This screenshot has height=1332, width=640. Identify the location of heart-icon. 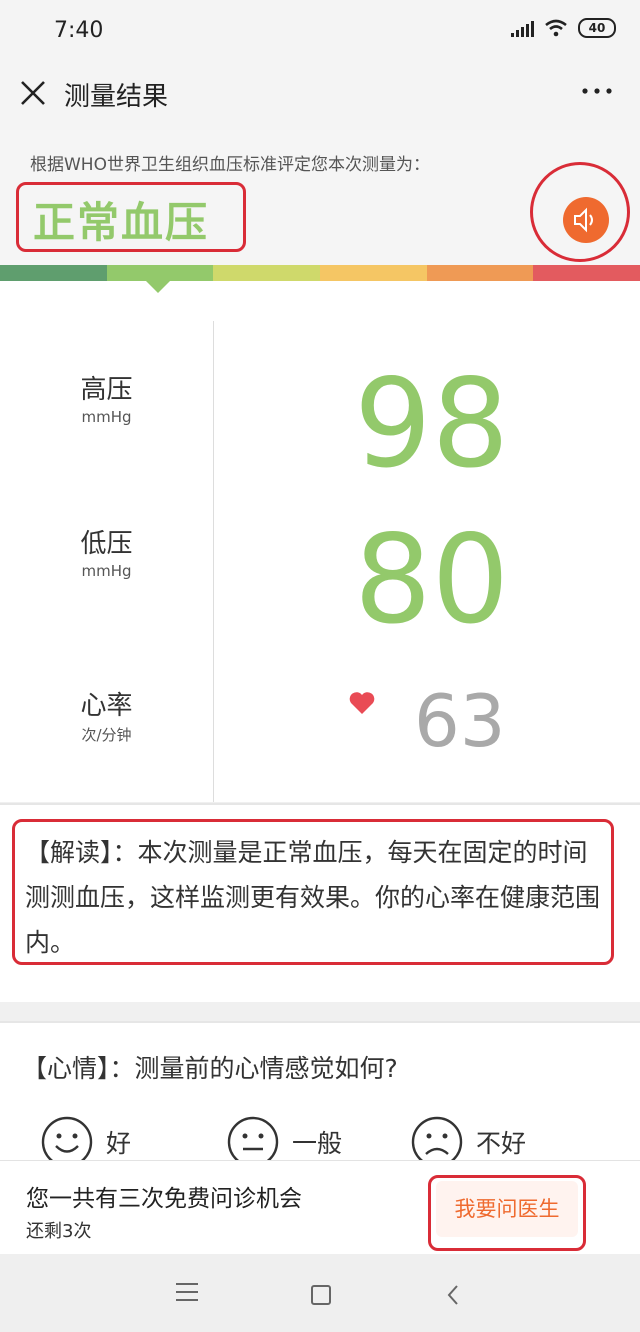
(362, 703).